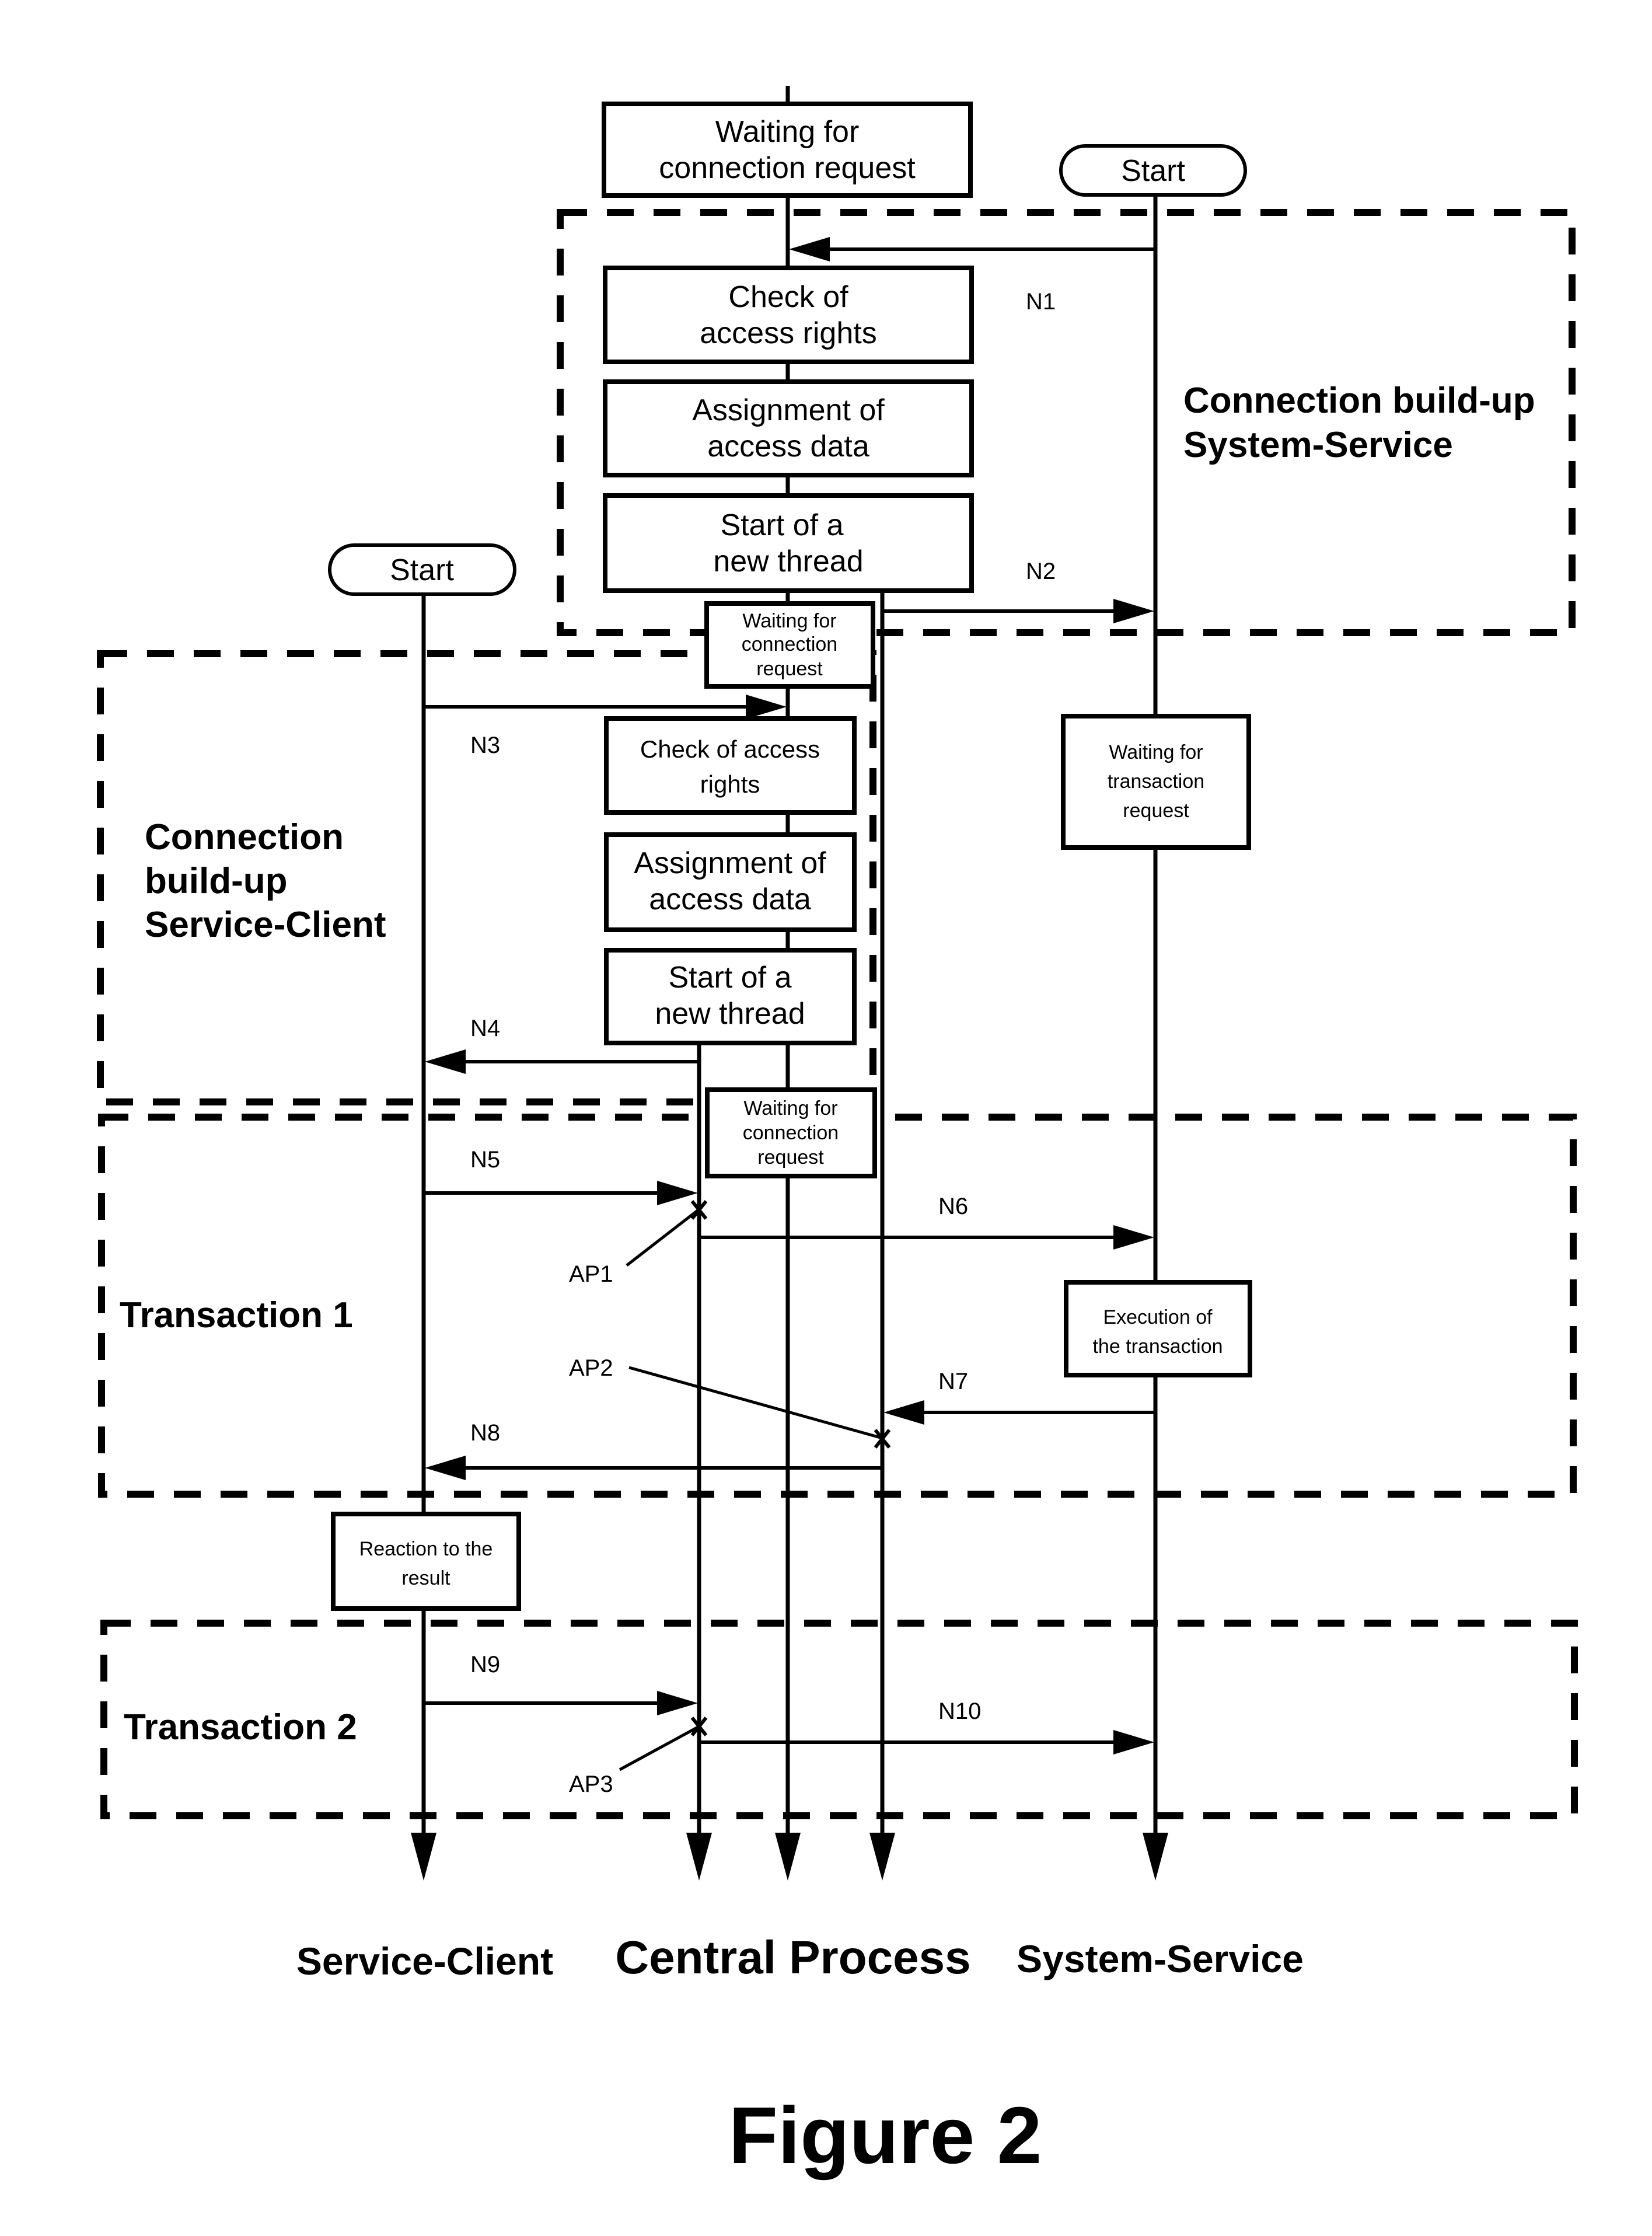 This screenshot has height=2236, width=1652. What do you see at coordinates (591, 1368) in the screenshot?
I see `ap2-label: AP2` at bounding box center [591, 1368].